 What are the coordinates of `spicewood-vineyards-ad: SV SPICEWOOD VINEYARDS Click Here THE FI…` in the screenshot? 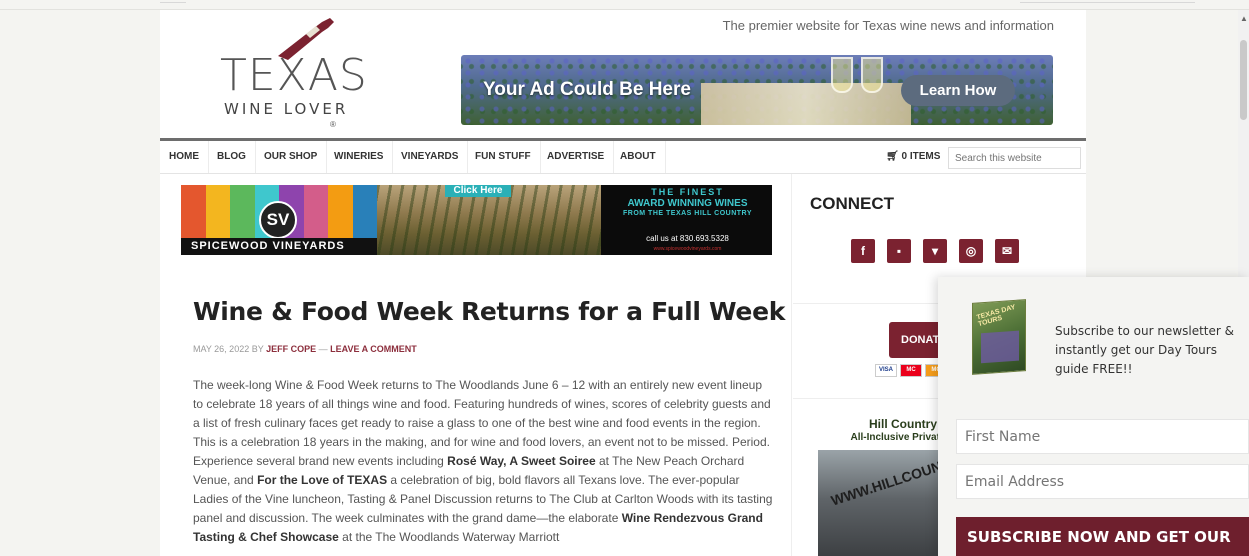 It's located at (476, 220).